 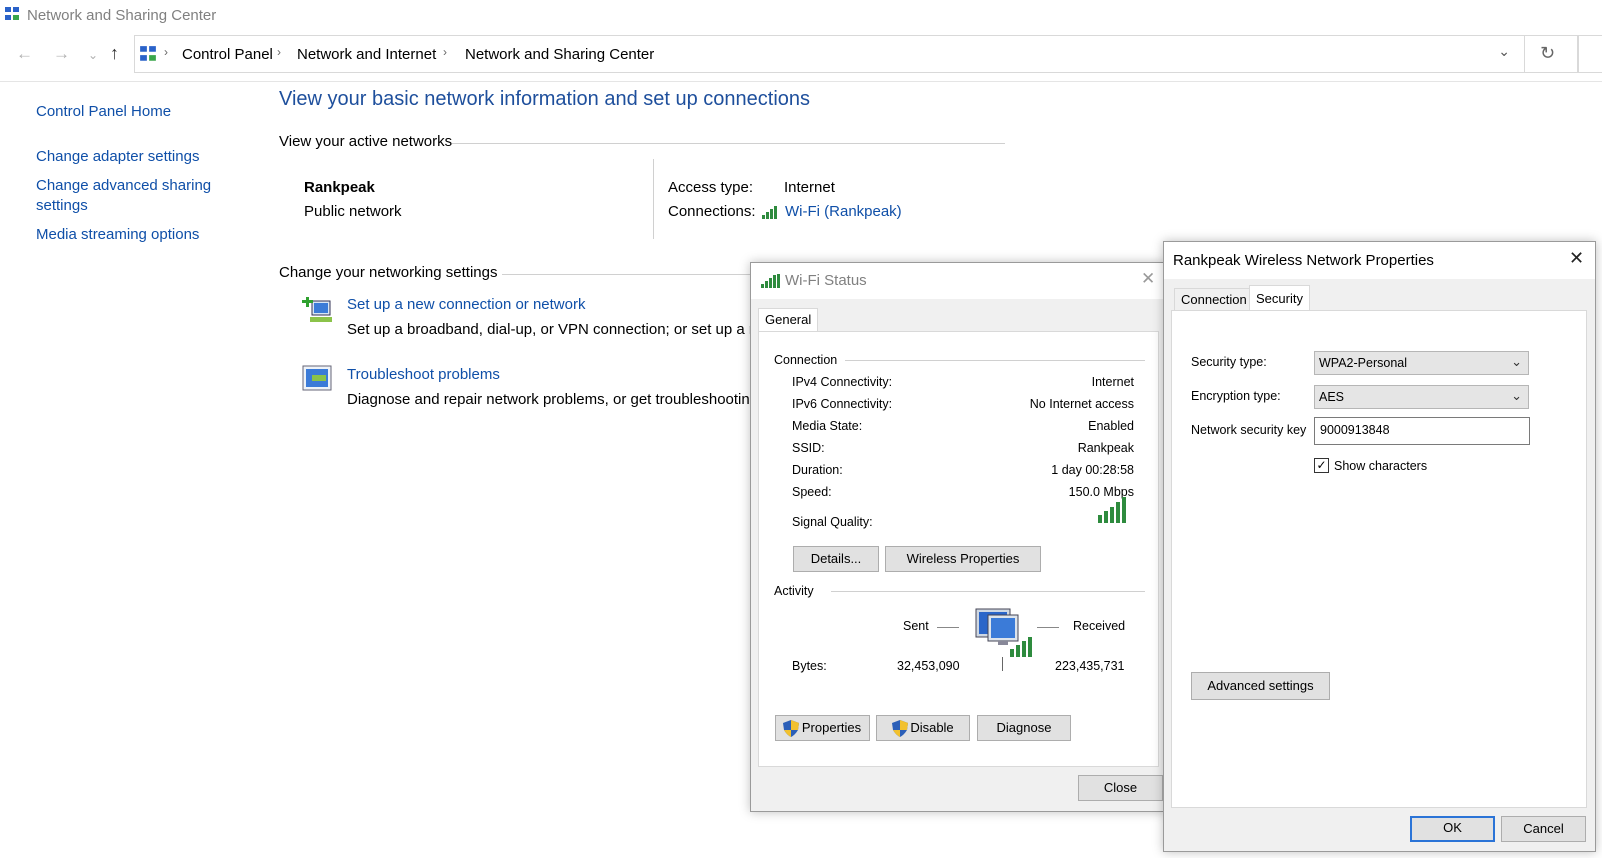 I want to click on troubleshoot-icon, so click(x=317, y=378).